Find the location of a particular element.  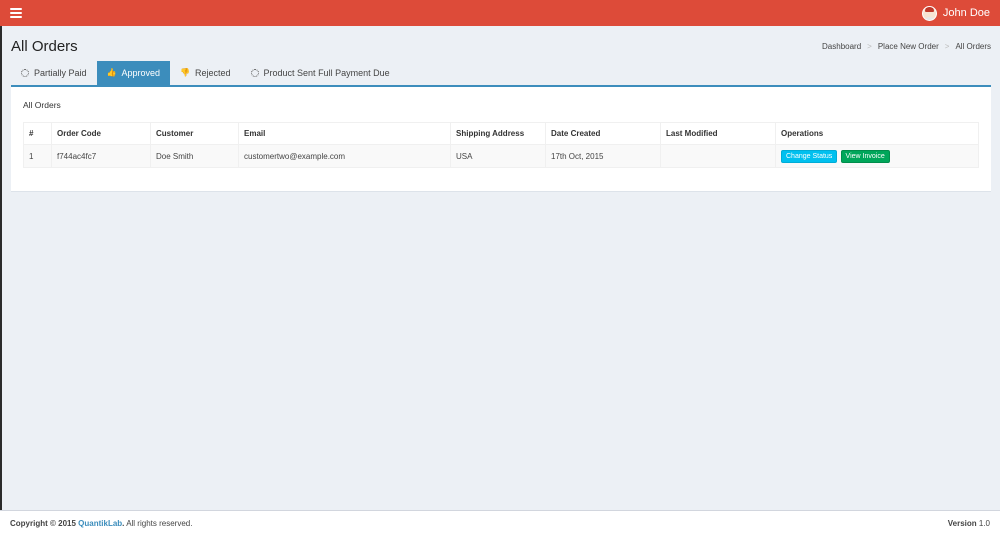

view-invoice-button: View Invoice is located at coordinates (865, 156).